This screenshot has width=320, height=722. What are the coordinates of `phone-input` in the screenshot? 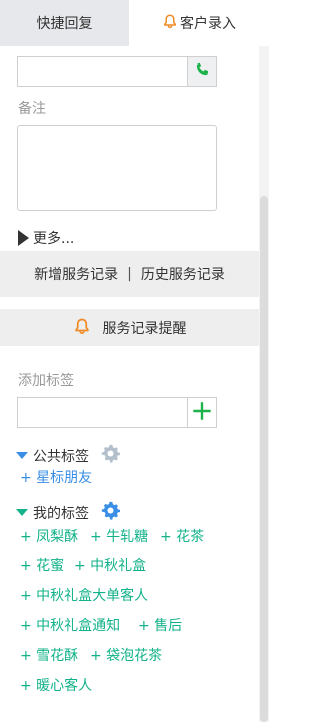 It's located at (102, 71).